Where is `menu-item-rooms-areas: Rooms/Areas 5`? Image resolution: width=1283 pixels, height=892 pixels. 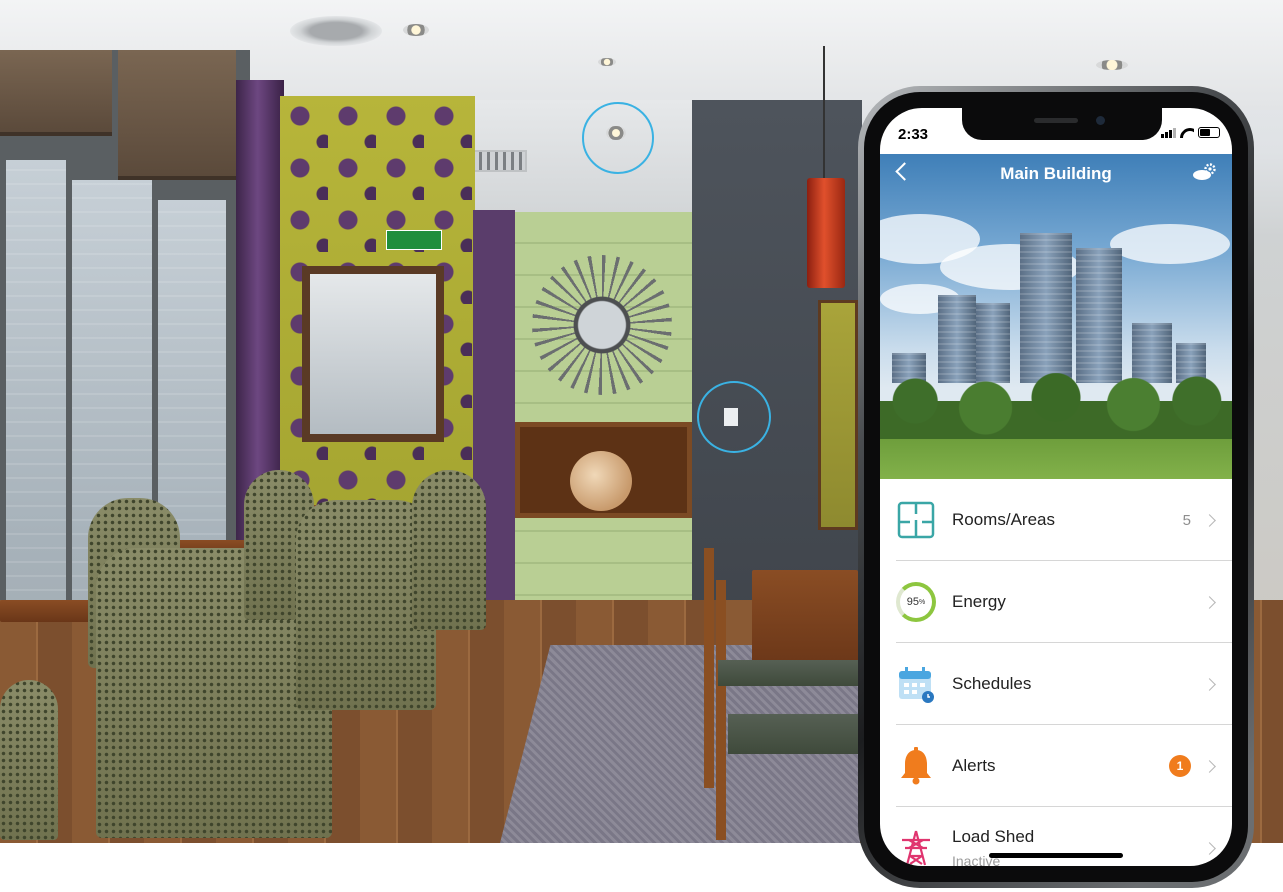 menu-item-rooms-areas: Rooms/Areas 5 is located at coordinates (1056, 520).